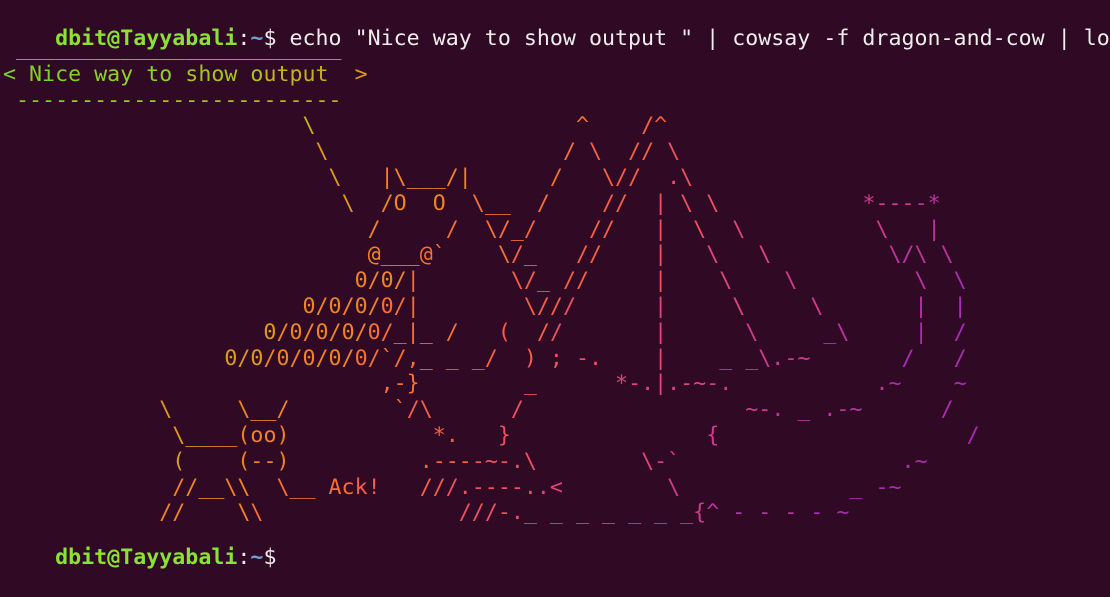  I want to click on output-line: ( (--) .----~-.\ \-` .~, so click(465, 462).